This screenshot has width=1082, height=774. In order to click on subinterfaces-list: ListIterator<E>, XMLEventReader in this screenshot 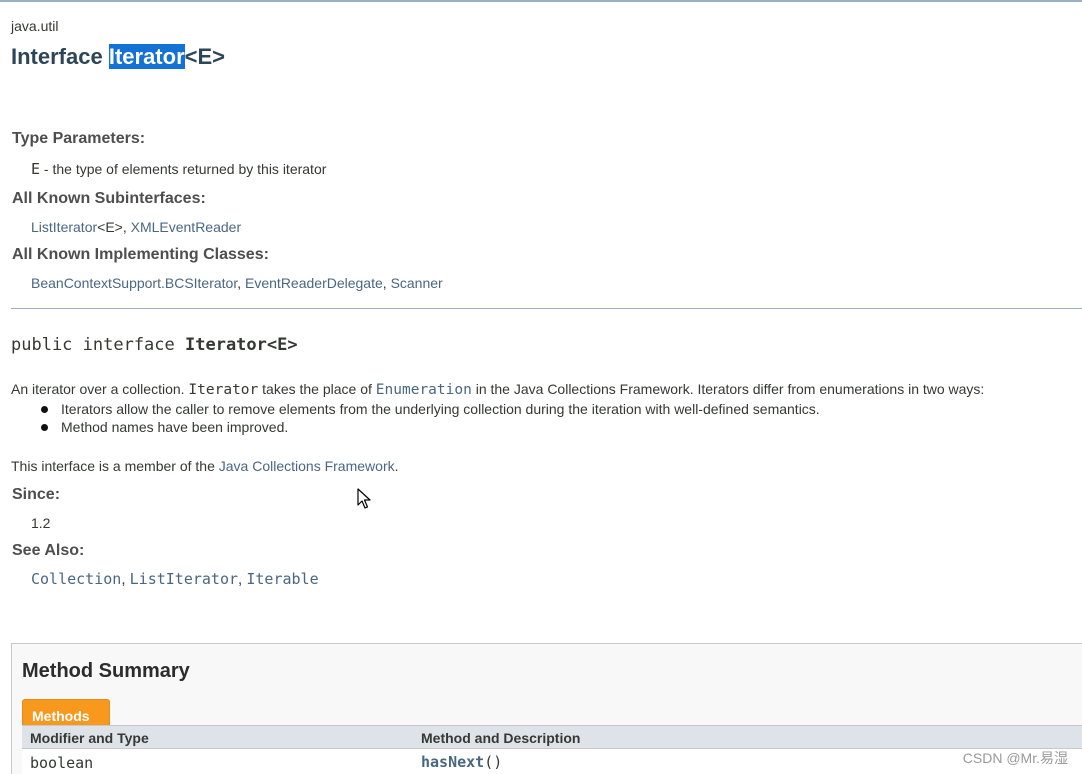, I will do `click(136, 227)`.